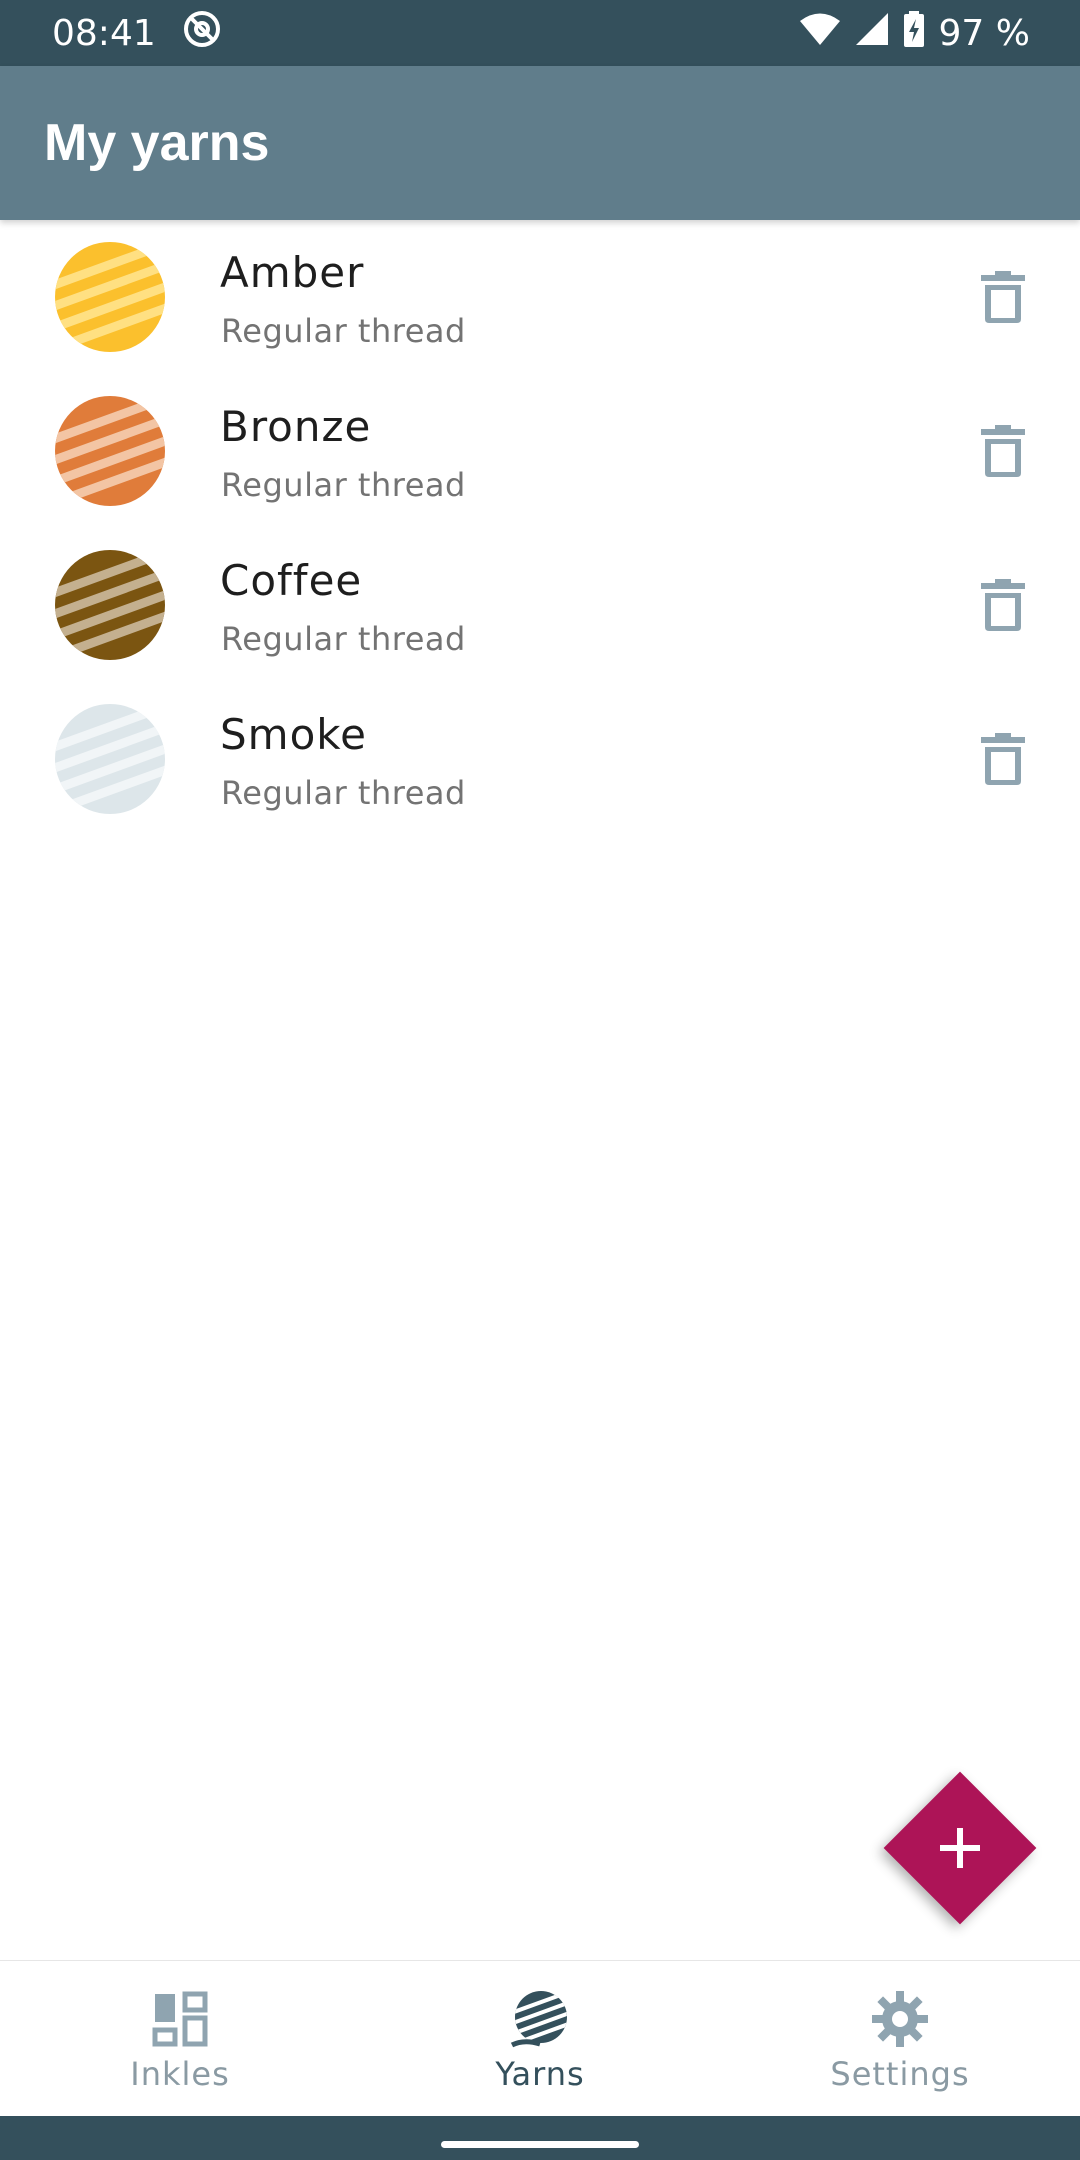  What do you see at coordinates (157, 143) in the screenshot?
I see `page-title: My yarns` at bounding box center [157, 143].